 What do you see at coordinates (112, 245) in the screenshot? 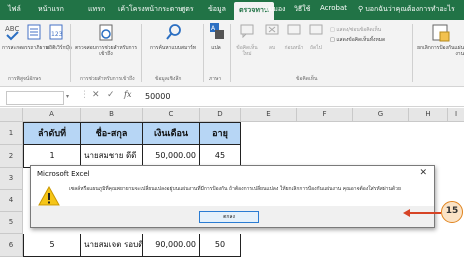
I see `table-cell: นายสมเจต รอบดี` at bounding box center [112, 245].